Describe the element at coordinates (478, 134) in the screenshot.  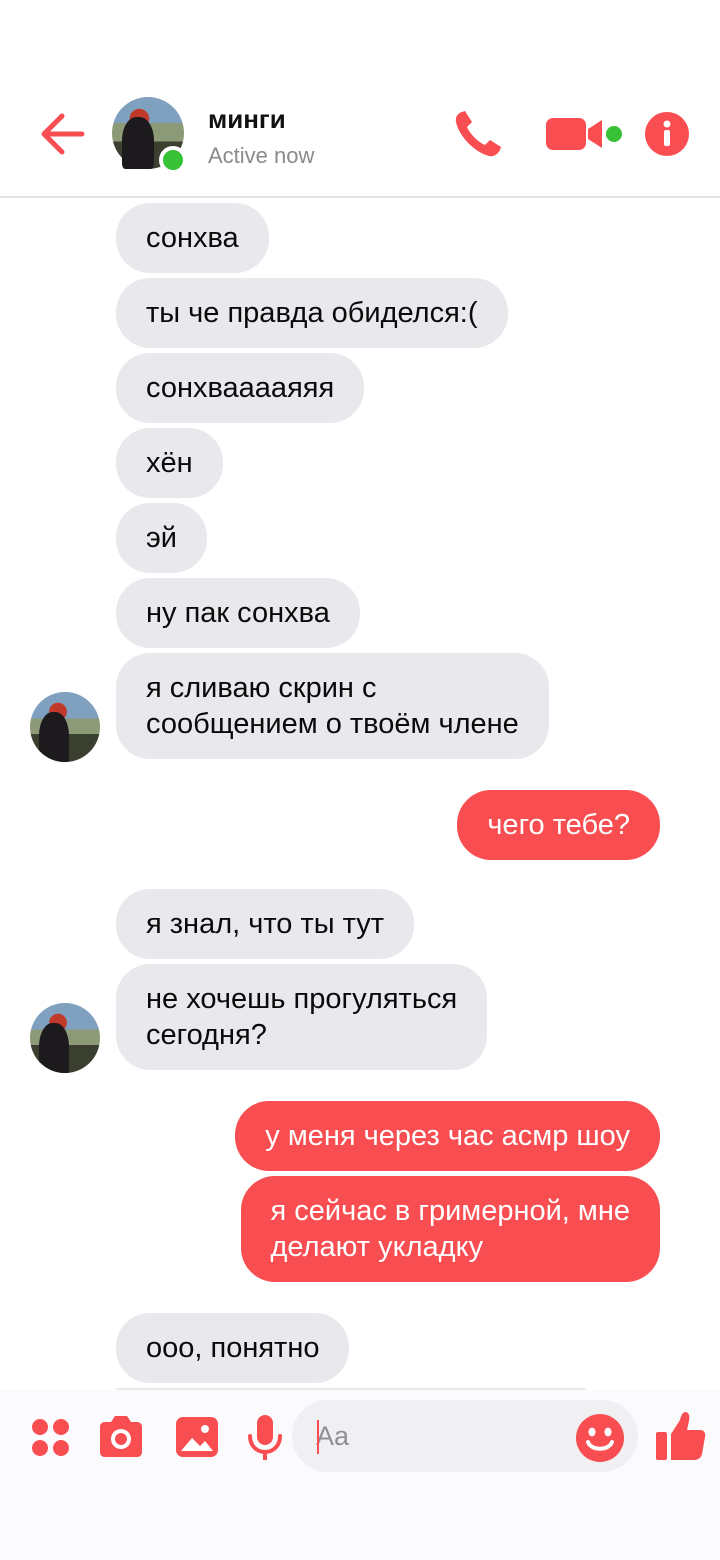
I see `phone-icon` at that location.